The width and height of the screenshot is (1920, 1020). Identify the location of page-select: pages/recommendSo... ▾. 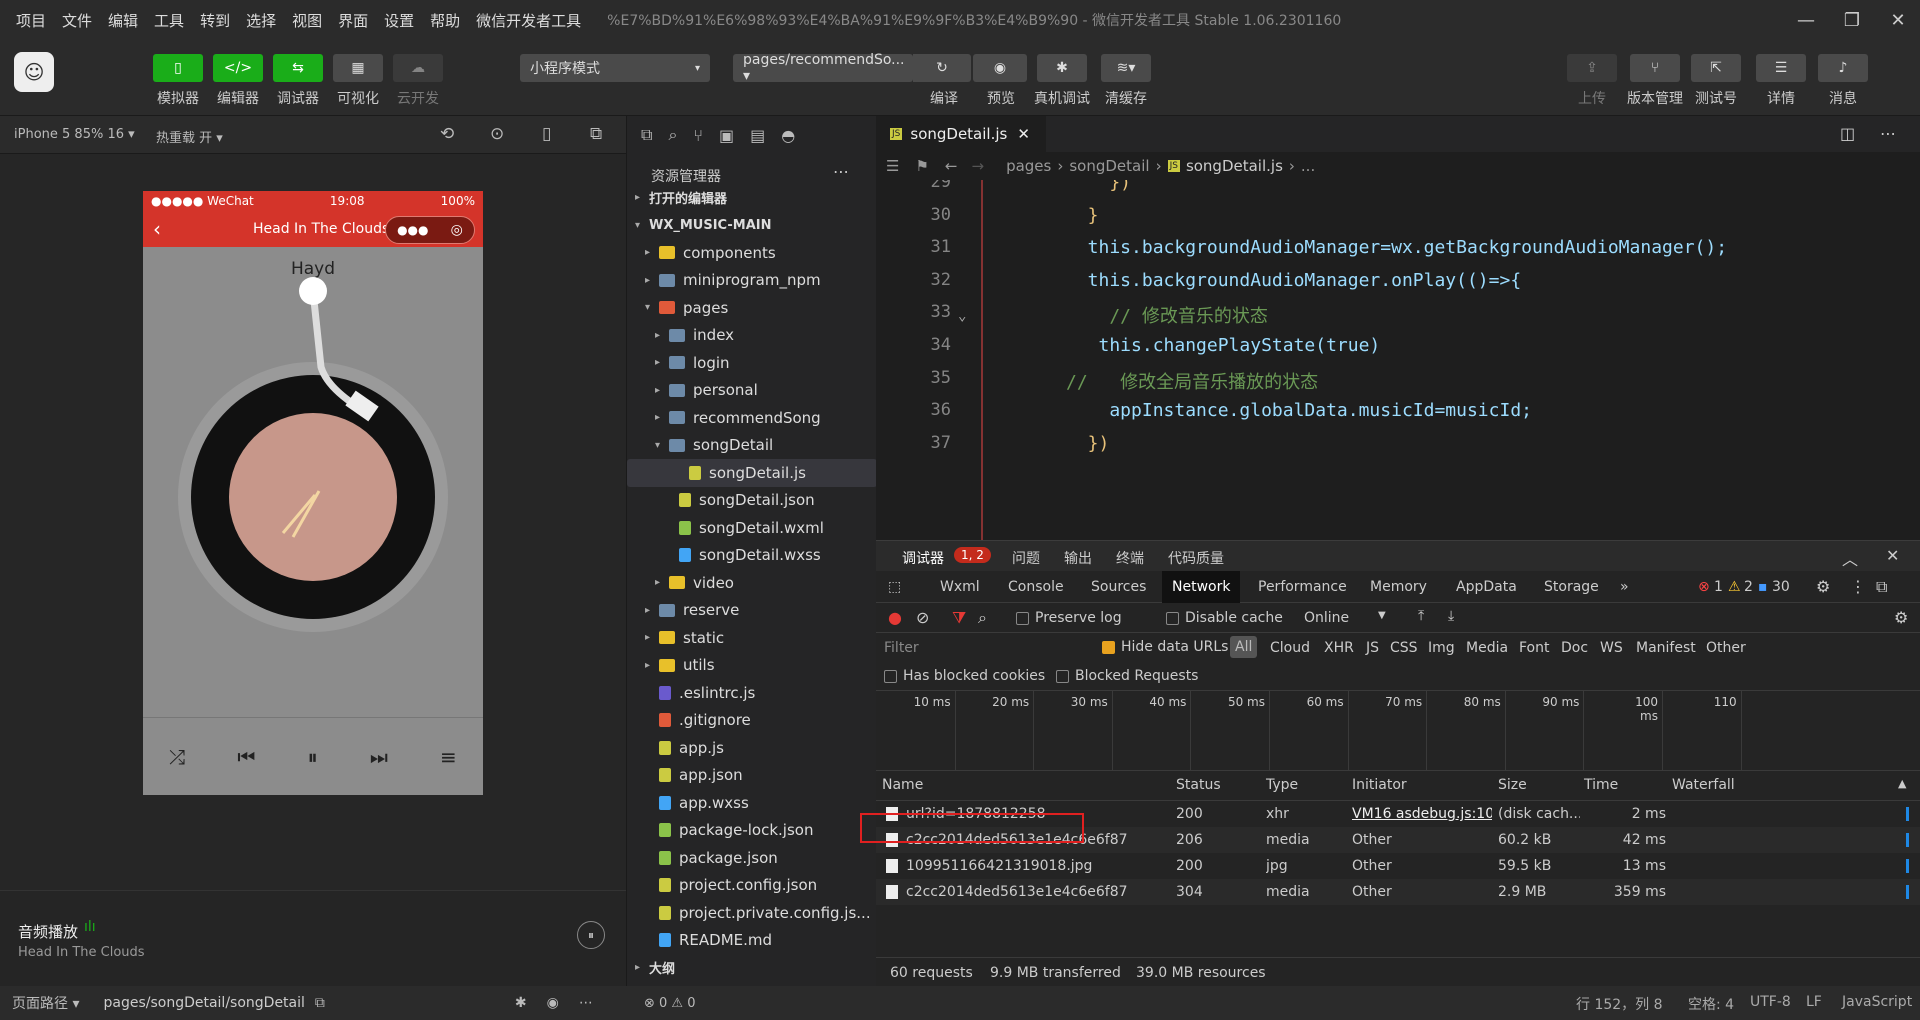
(823, 68).